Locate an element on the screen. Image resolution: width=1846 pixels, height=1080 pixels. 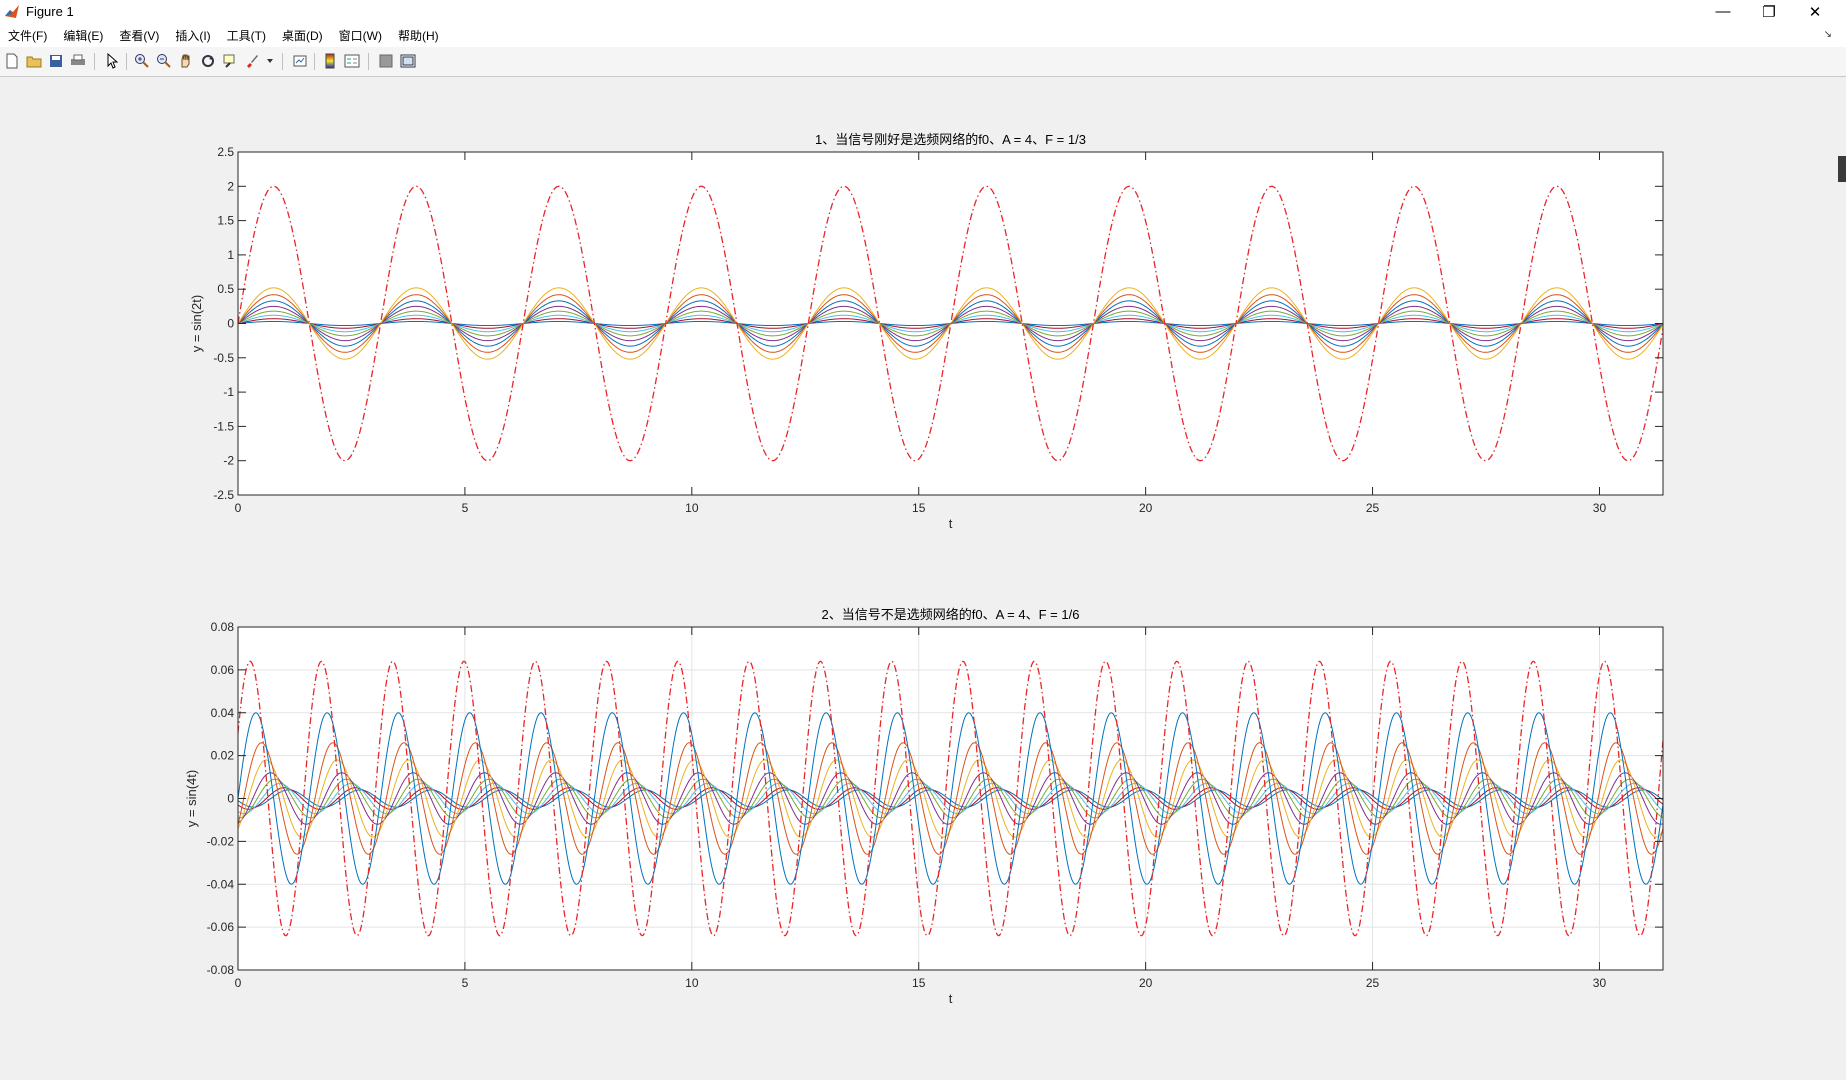
menu-insert: 插入(I) is located at coordinates (192, 35).